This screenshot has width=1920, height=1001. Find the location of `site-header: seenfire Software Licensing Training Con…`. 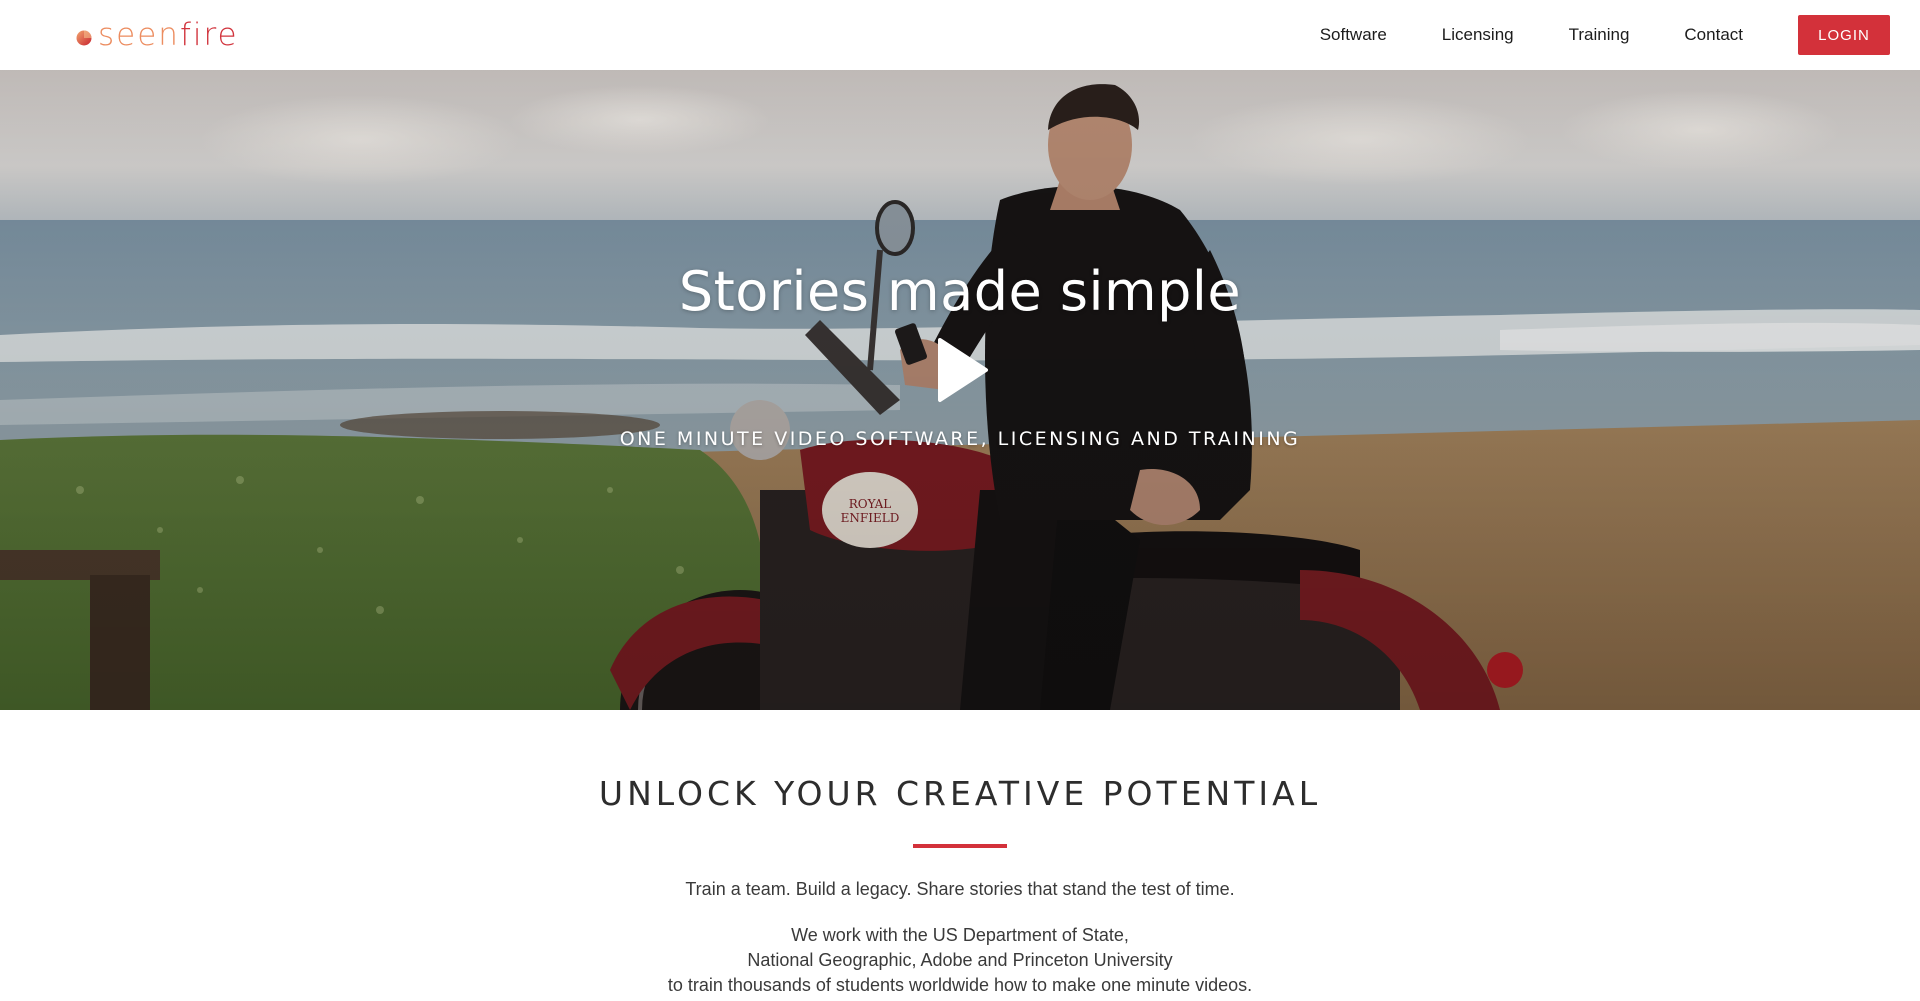

site-header: seenfire Software Licensing Training Con… is located at coordinates (960, 35).